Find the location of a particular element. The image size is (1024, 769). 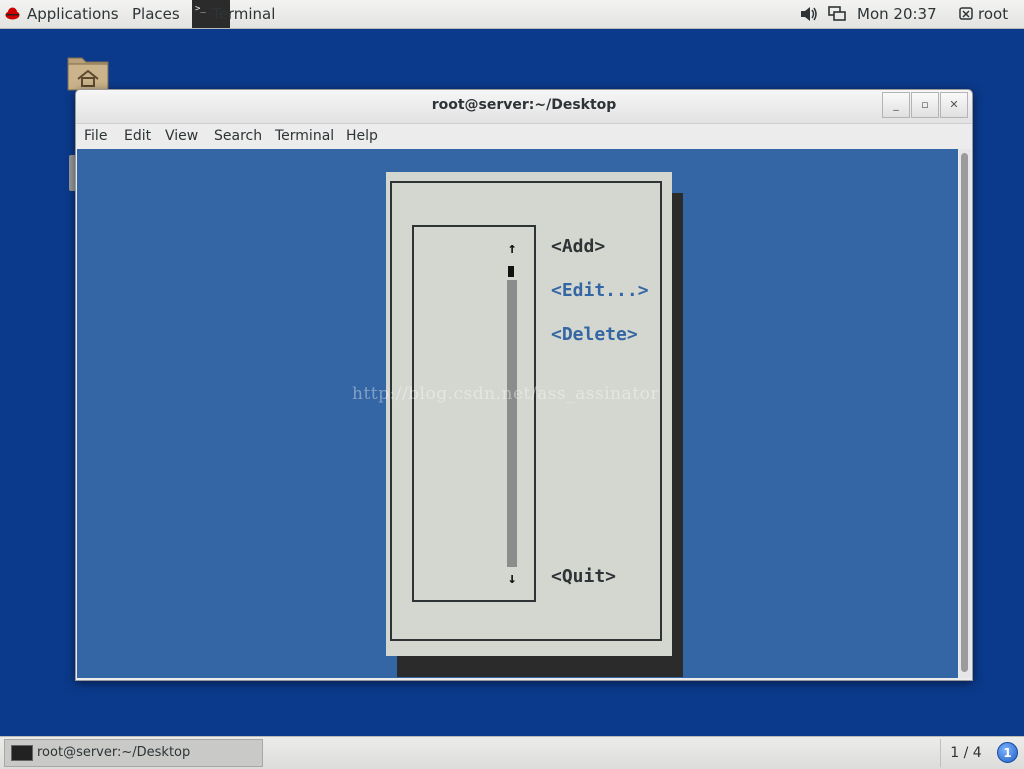

scroll-down-icon: ↓ is located at coordinates (512, 578).